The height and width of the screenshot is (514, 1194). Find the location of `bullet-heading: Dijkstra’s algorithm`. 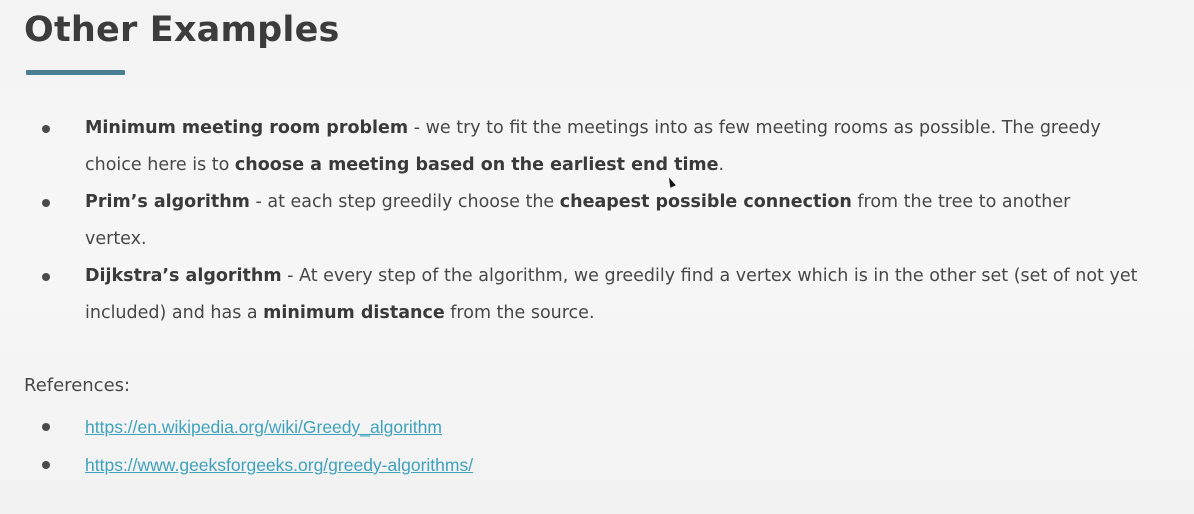

bullet-heading: Dijkstra’s algorithm is located at coordinates (183, 276).